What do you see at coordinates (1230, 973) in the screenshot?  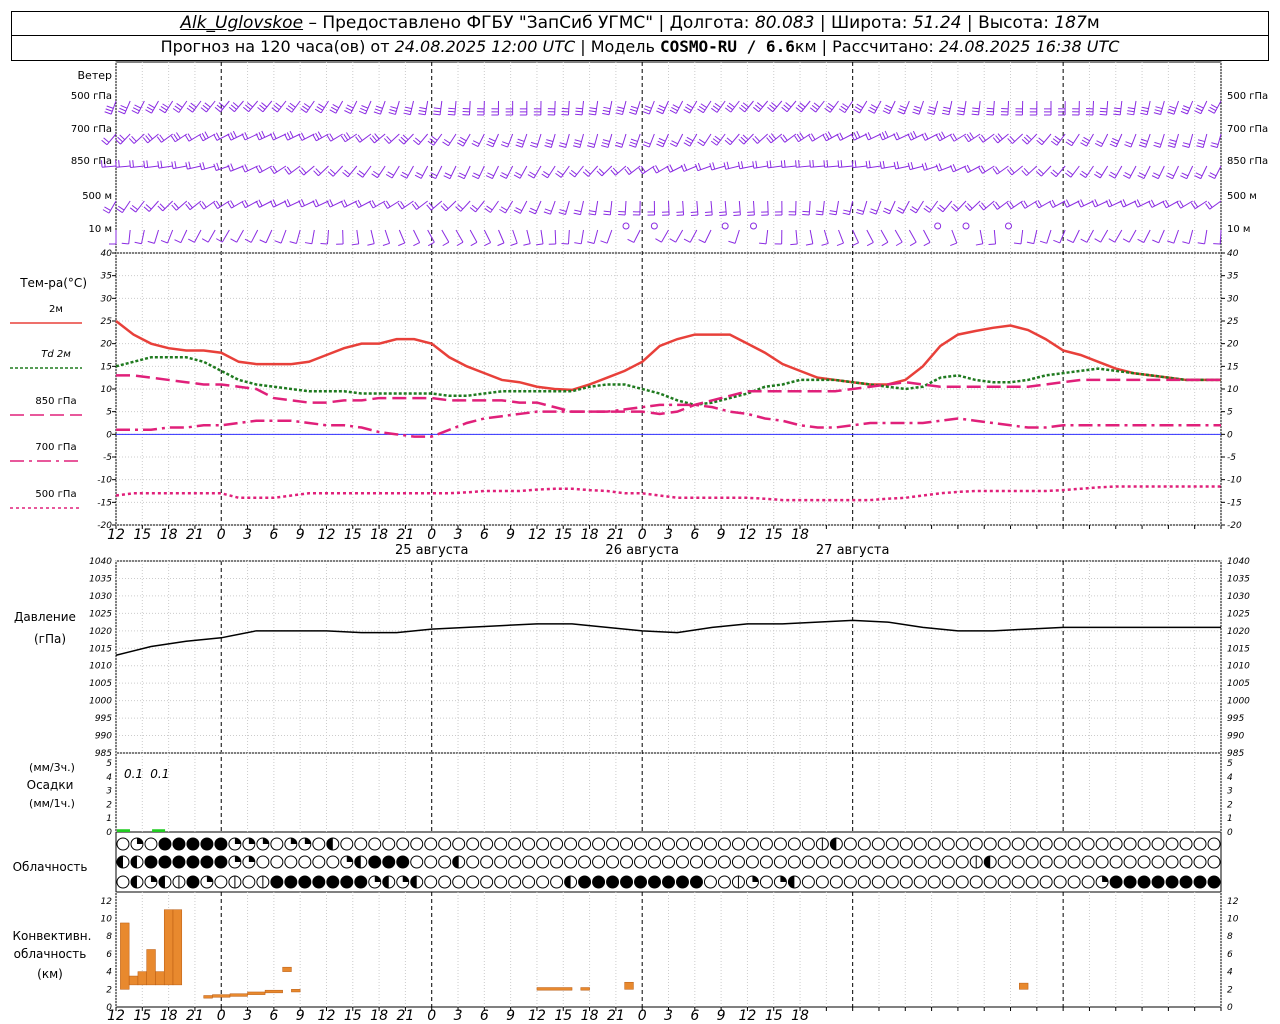 I see `conv-y-tick-label-right: 4` at bounding box center [1230, 973].